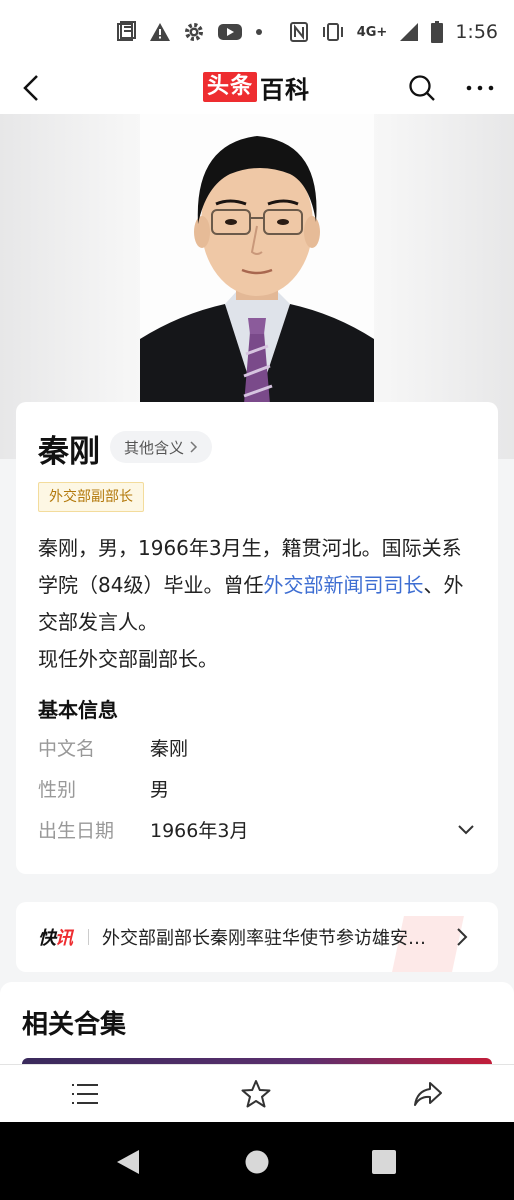 The height and width of the screenshot is (1200, 514). Describe the element at coordinates (64, 938) in the screenshot. I see `news-logo-accent: 讯` at that location.